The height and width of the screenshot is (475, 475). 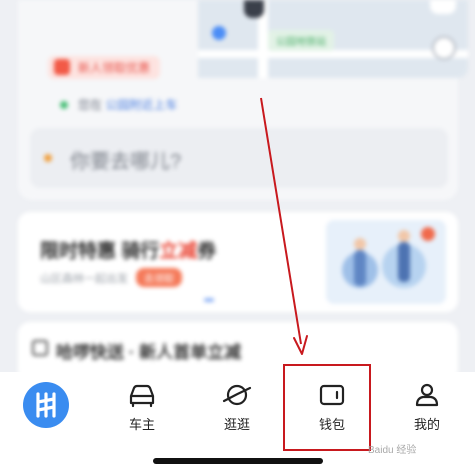 I want to click on destination-dot-icon, so click(x=48, y=158).